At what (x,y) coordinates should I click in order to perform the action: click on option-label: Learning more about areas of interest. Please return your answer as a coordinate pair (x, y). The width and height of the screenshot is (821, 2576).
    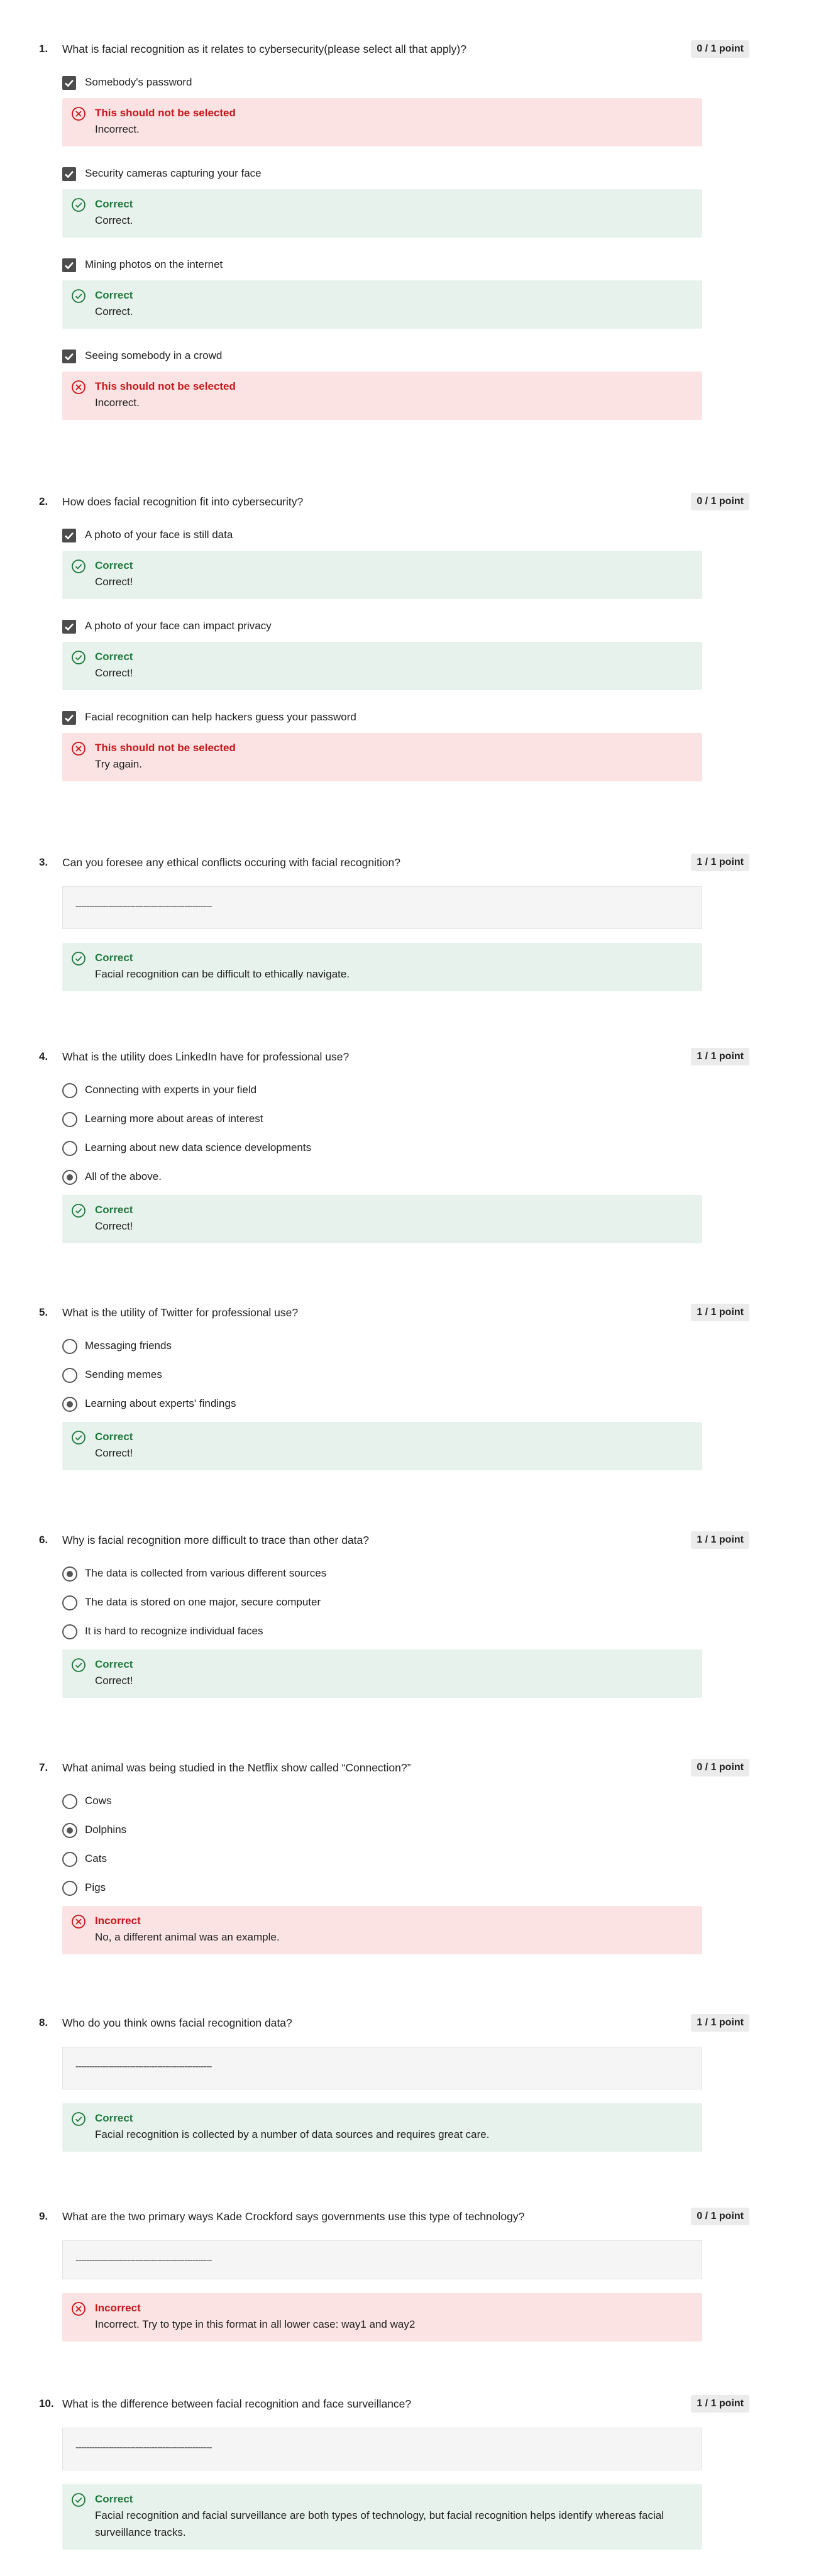
    Looking at the image, I should click on (174, 1119).